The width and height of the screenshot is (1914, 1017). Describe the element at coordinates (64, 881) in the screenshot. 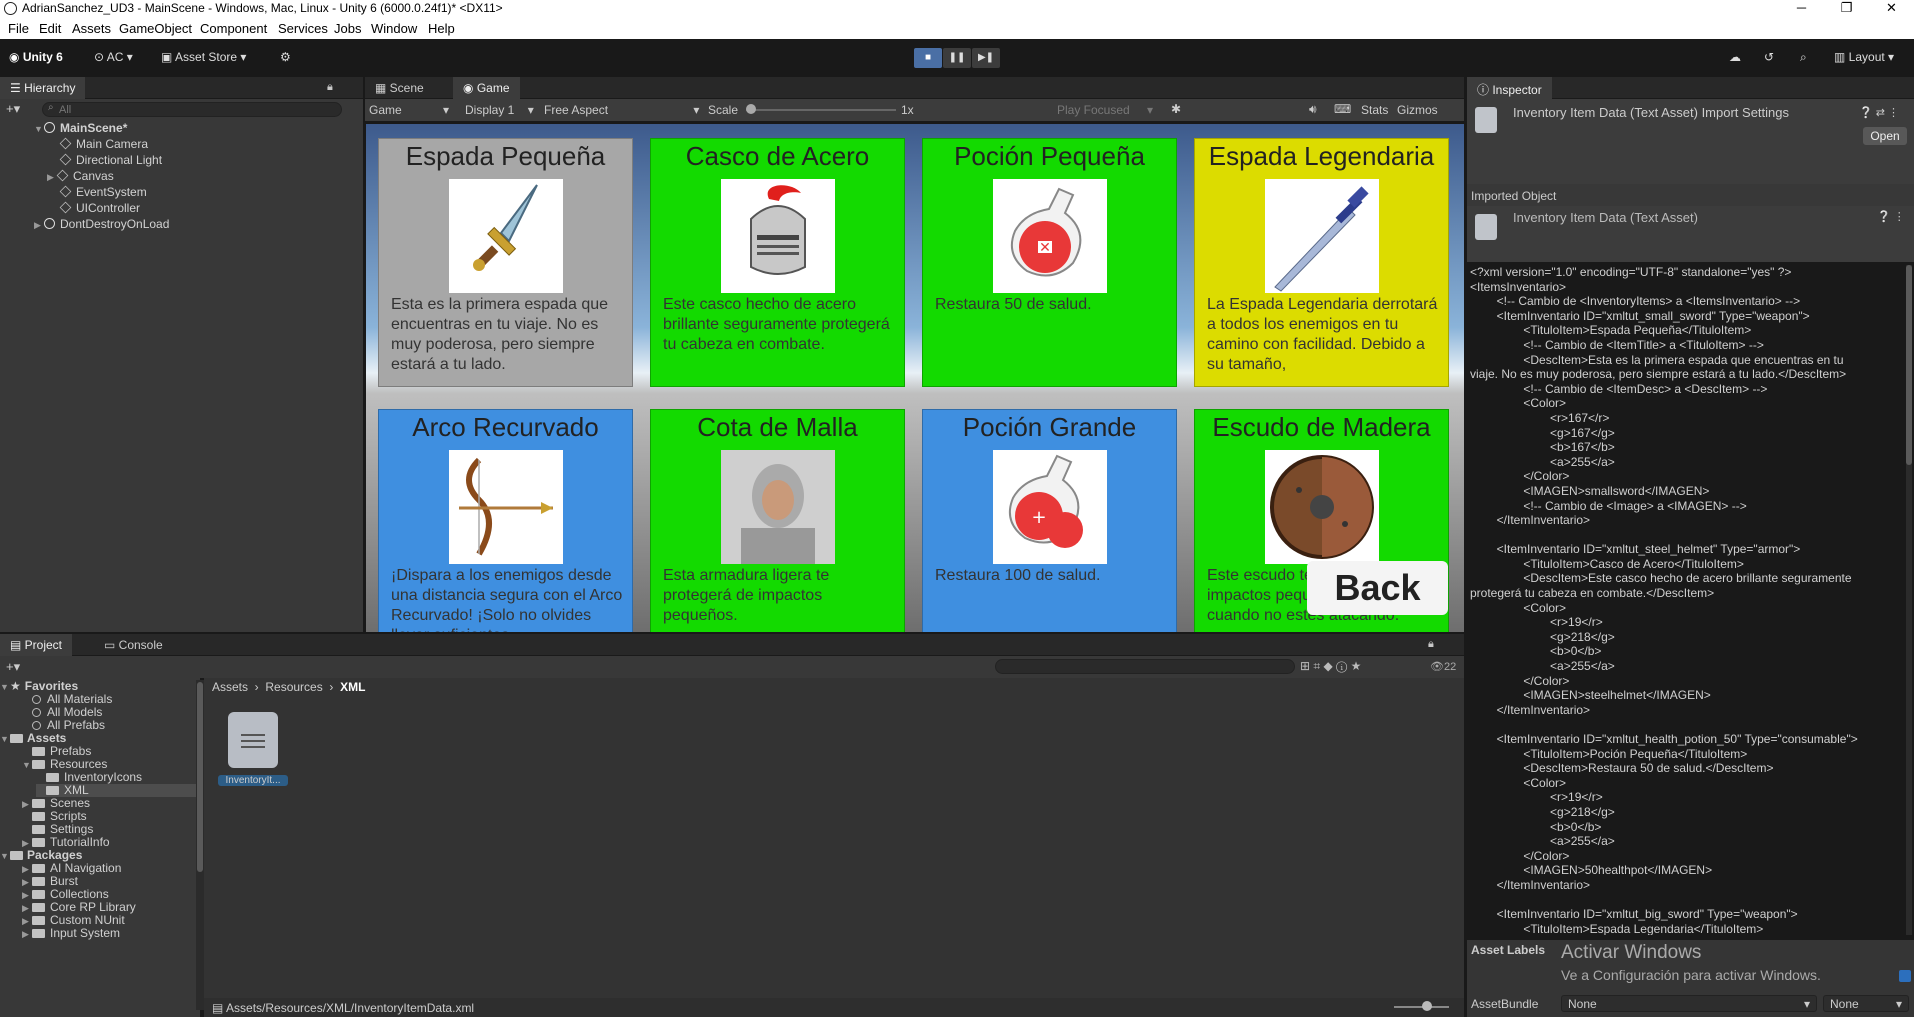

I see `tree-item-label: Burst` at that location.